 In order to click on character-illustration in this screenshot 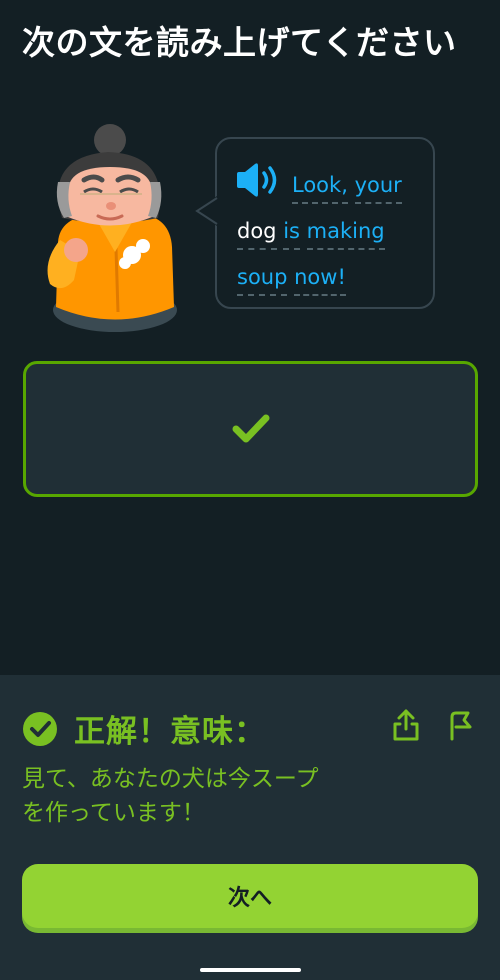, I will do `click(112, 228)`.